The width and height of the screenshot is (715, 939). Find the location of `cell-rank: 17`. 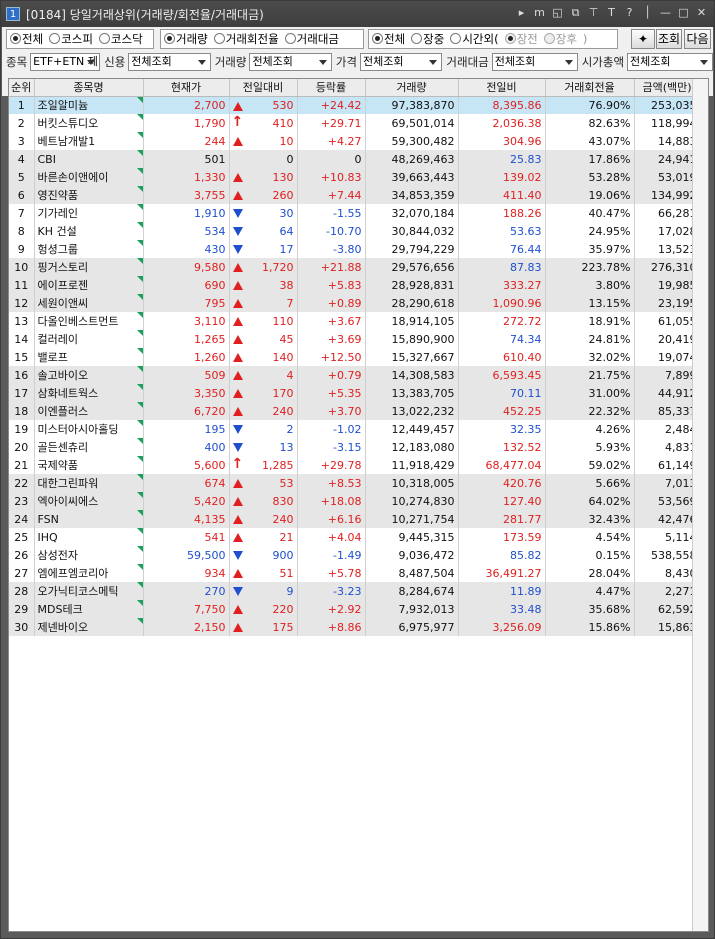

cell-rank: 17 is located at coordinates (22, 393).